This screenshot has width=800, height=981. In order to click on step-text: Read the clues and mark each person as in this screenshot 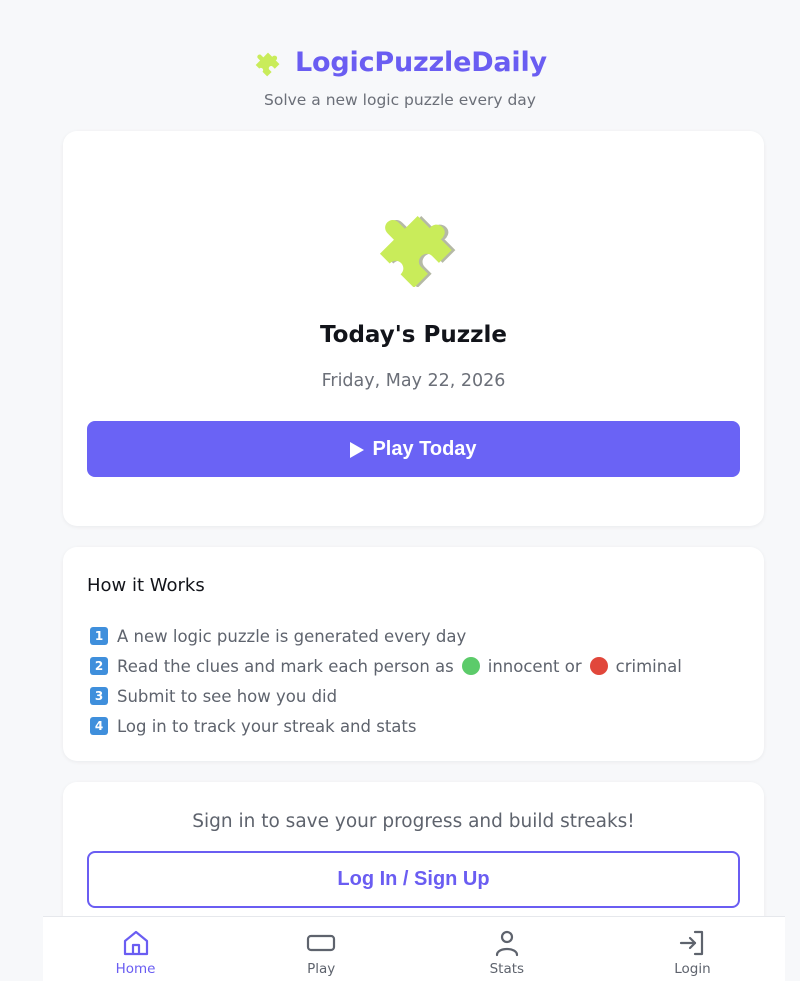, I will do `click(285, 666)`.